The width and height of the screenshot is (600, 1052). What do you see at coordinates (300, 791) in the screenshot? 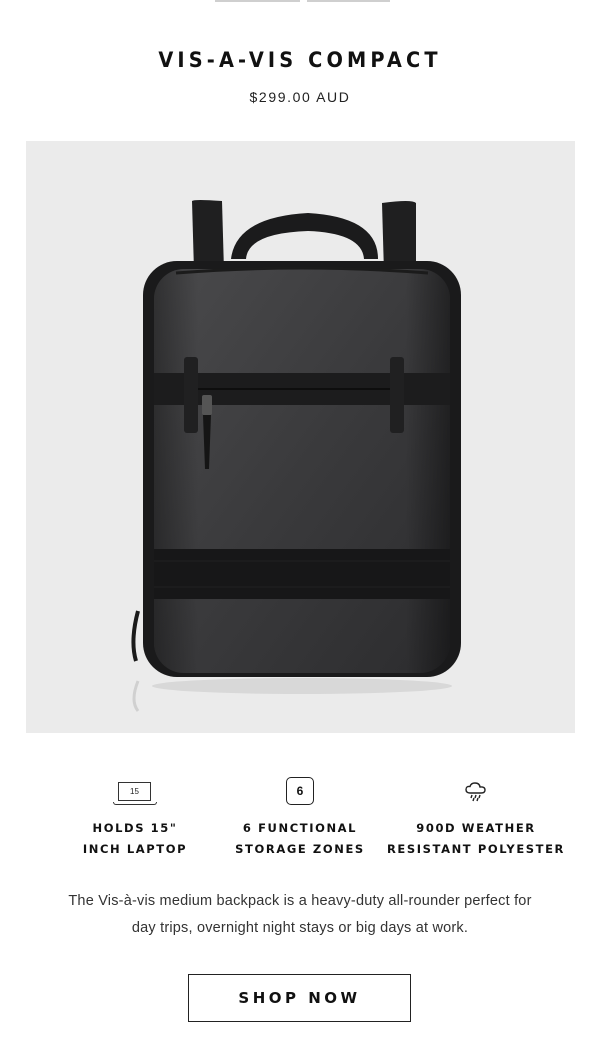
I see `storage-zones-icon: 6` at bounding box center [300, 791].